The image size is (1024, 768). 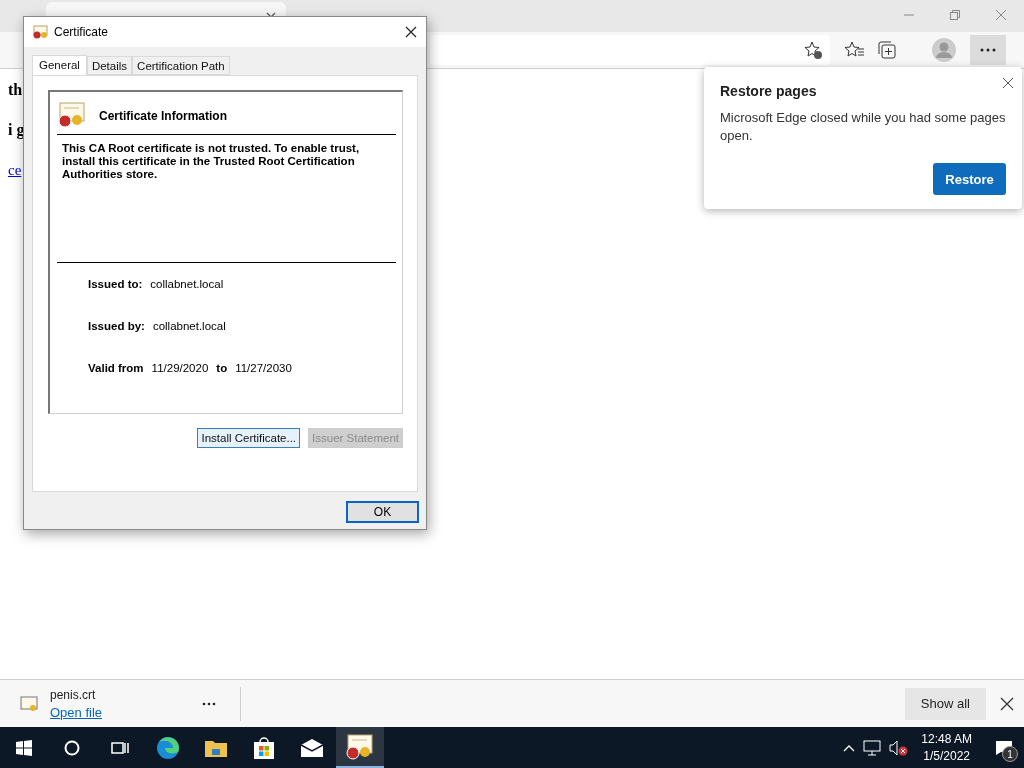 What do you see at coordinates (863, 127) in the screenshot?
I see `popup-message: Microsoft Edge closed while you had some pages open.` at bounding box center [863, 127].